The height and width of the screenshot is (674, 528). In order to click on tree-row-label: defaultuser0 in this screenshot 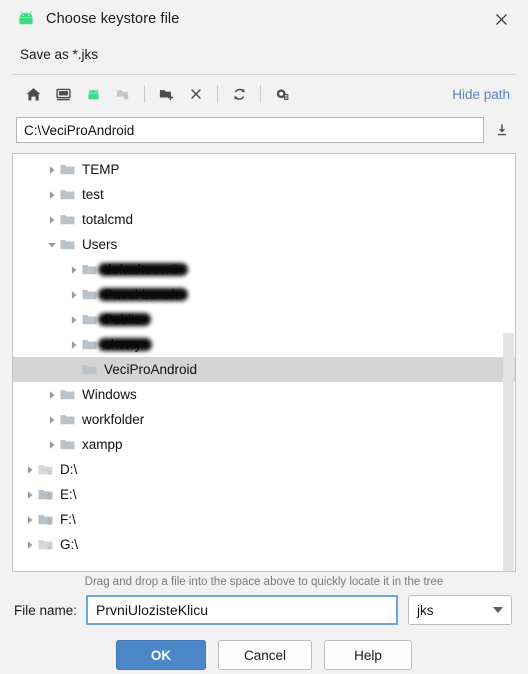, I will do `click(141, 269)`.